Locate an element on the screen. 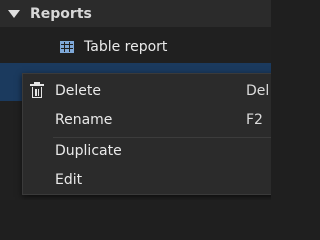 The height and width of the screenshot is (240, 320). caret-down-icon is located at coordinates (14, 13).